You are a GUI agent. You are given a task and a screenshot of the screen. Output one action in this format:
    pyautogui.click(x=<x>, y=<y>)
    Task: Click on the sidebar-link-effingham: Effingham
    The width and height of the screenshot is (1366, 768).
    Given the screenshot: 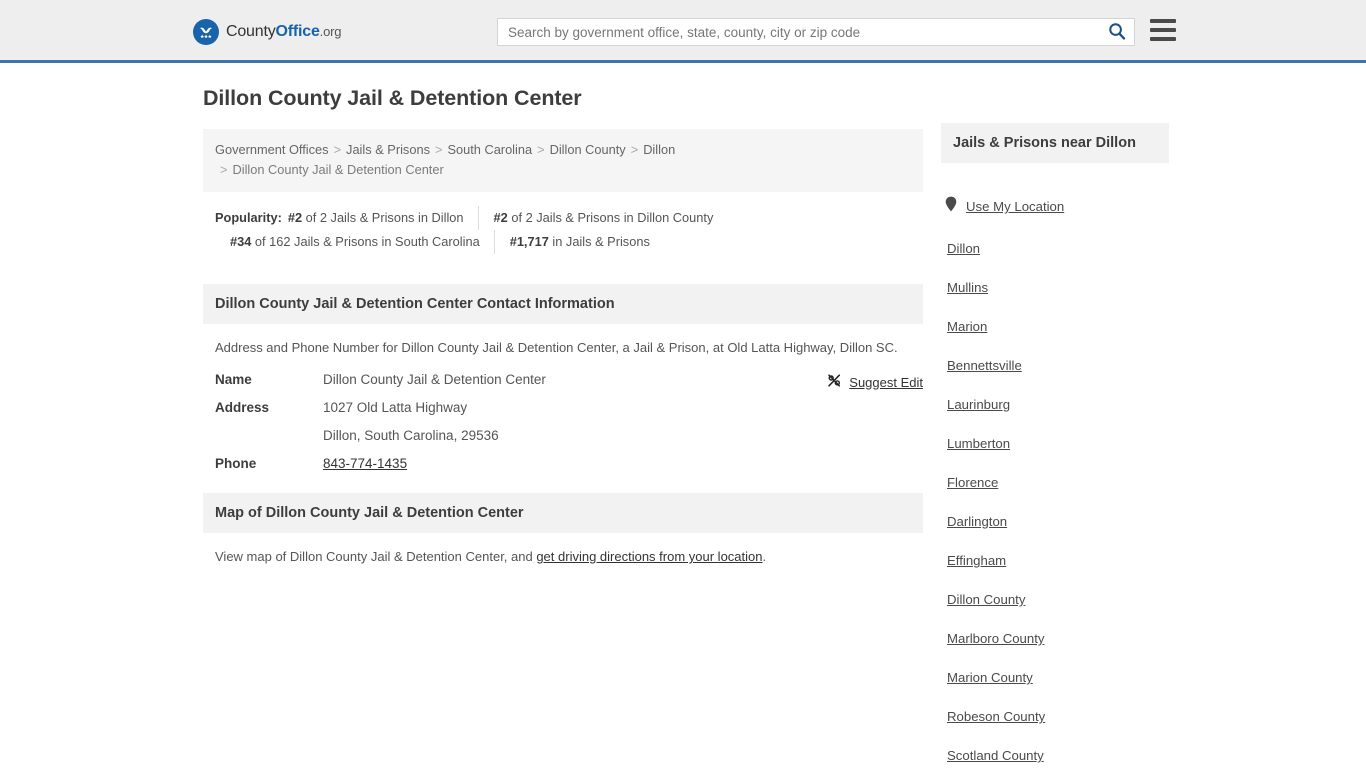 What is the action you would take?
    pyautogui.click(x=973, y=560)
    